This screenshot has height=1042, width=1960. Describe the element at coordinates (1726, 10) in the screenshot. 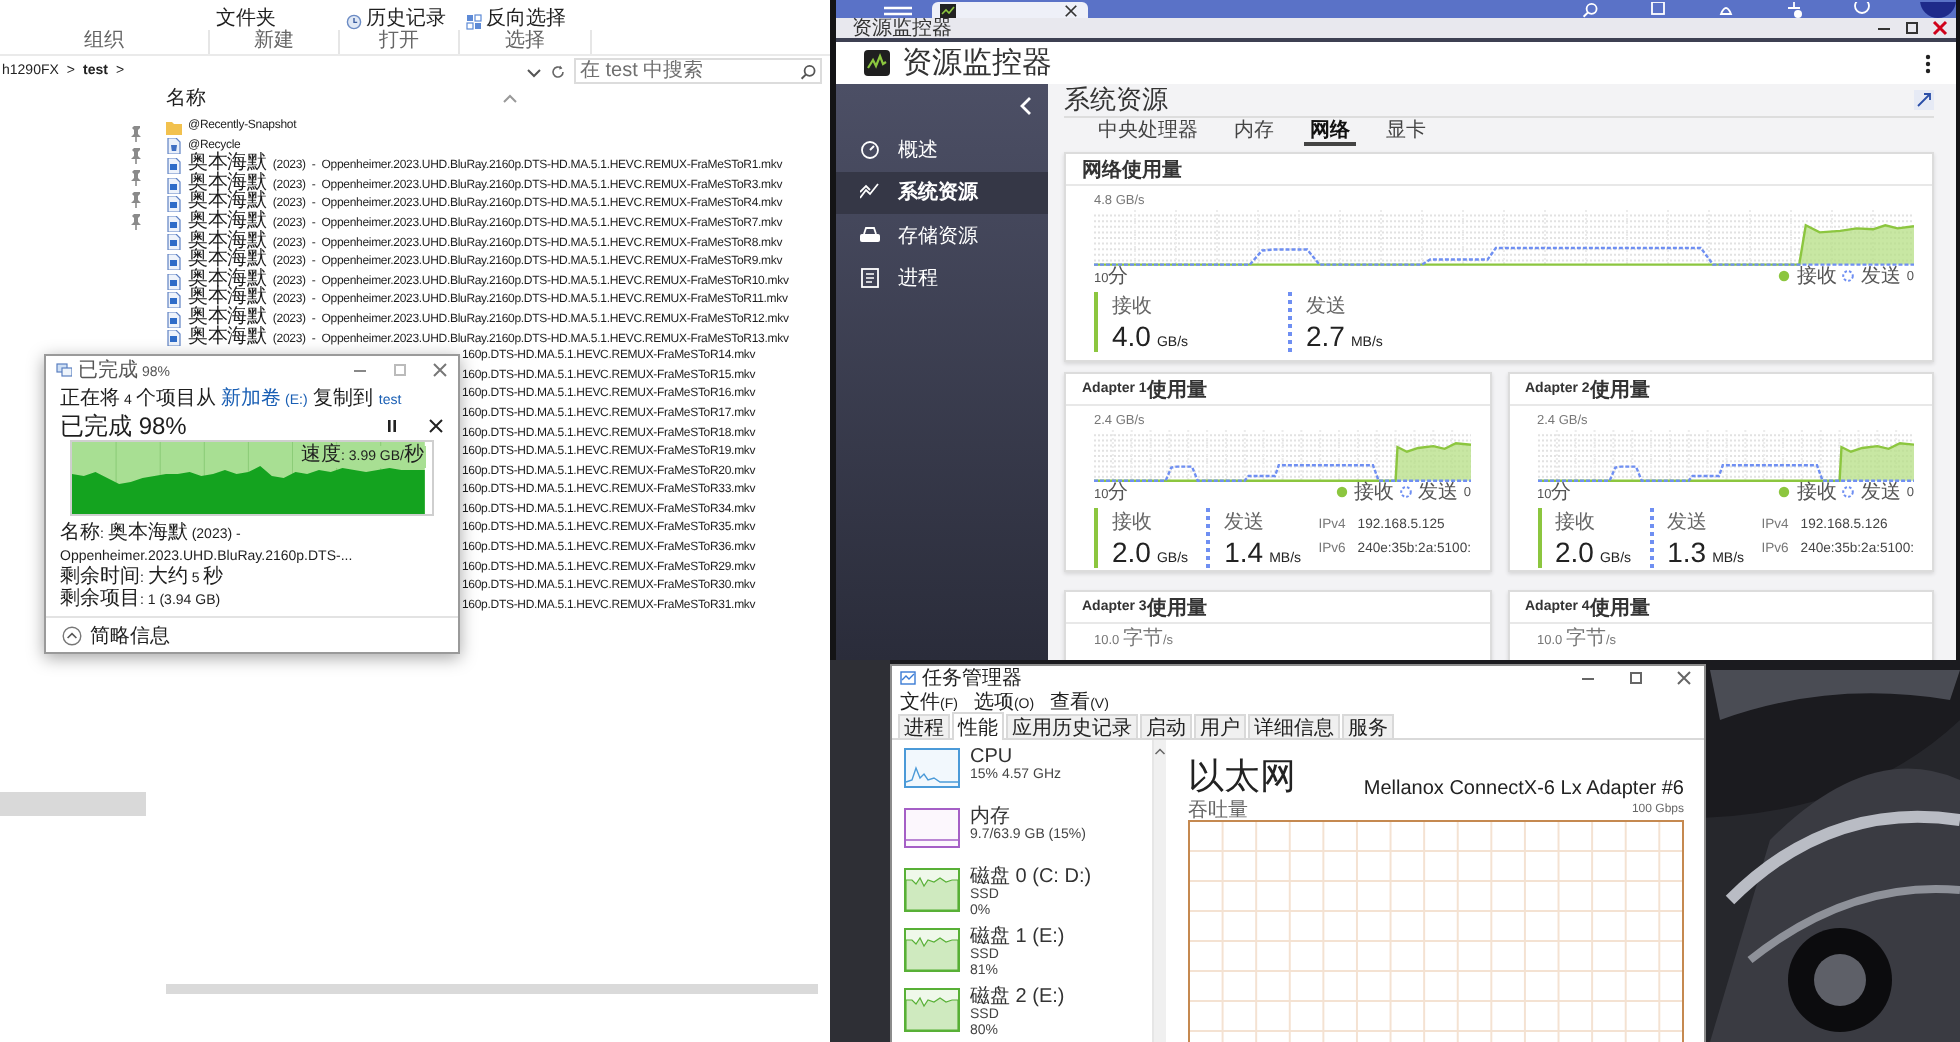

I see `bell-icon` at that location.